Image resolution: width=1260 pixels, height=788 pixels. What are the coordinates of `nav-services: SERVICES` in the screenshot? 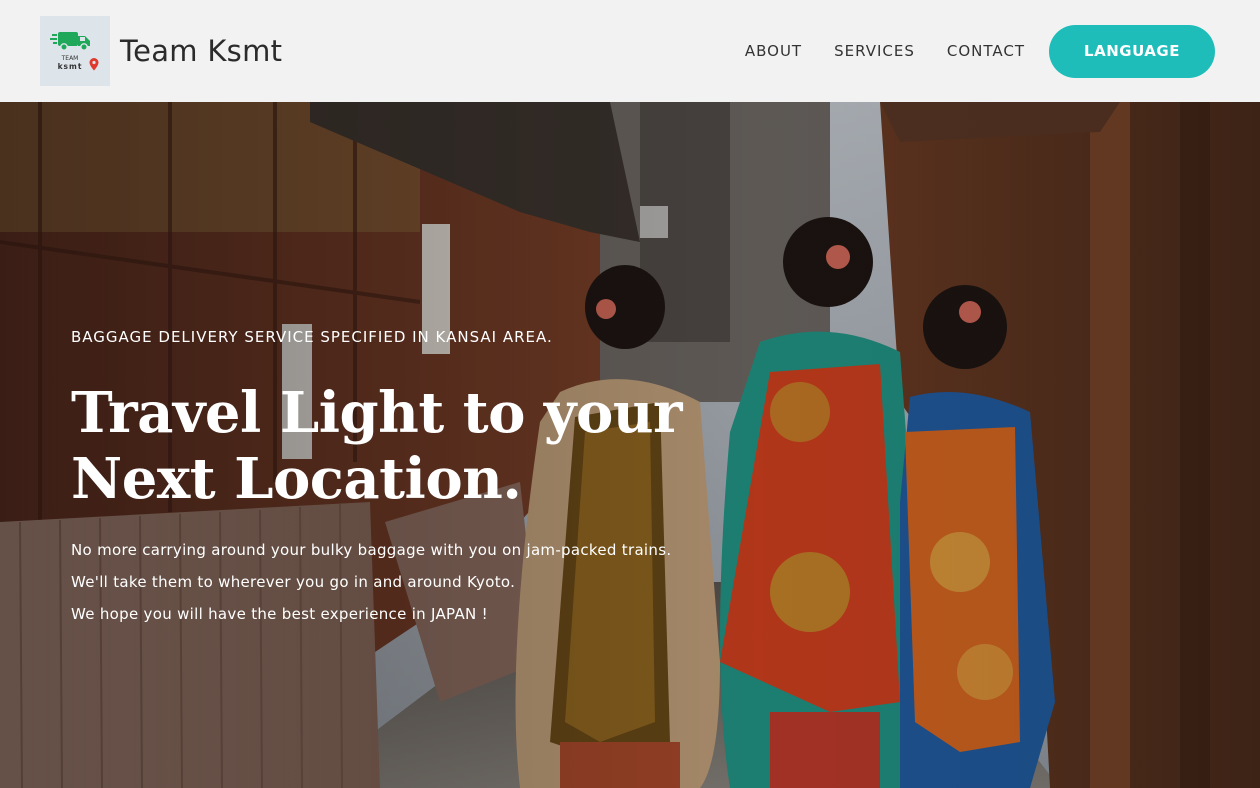 It's located at (874, 51).